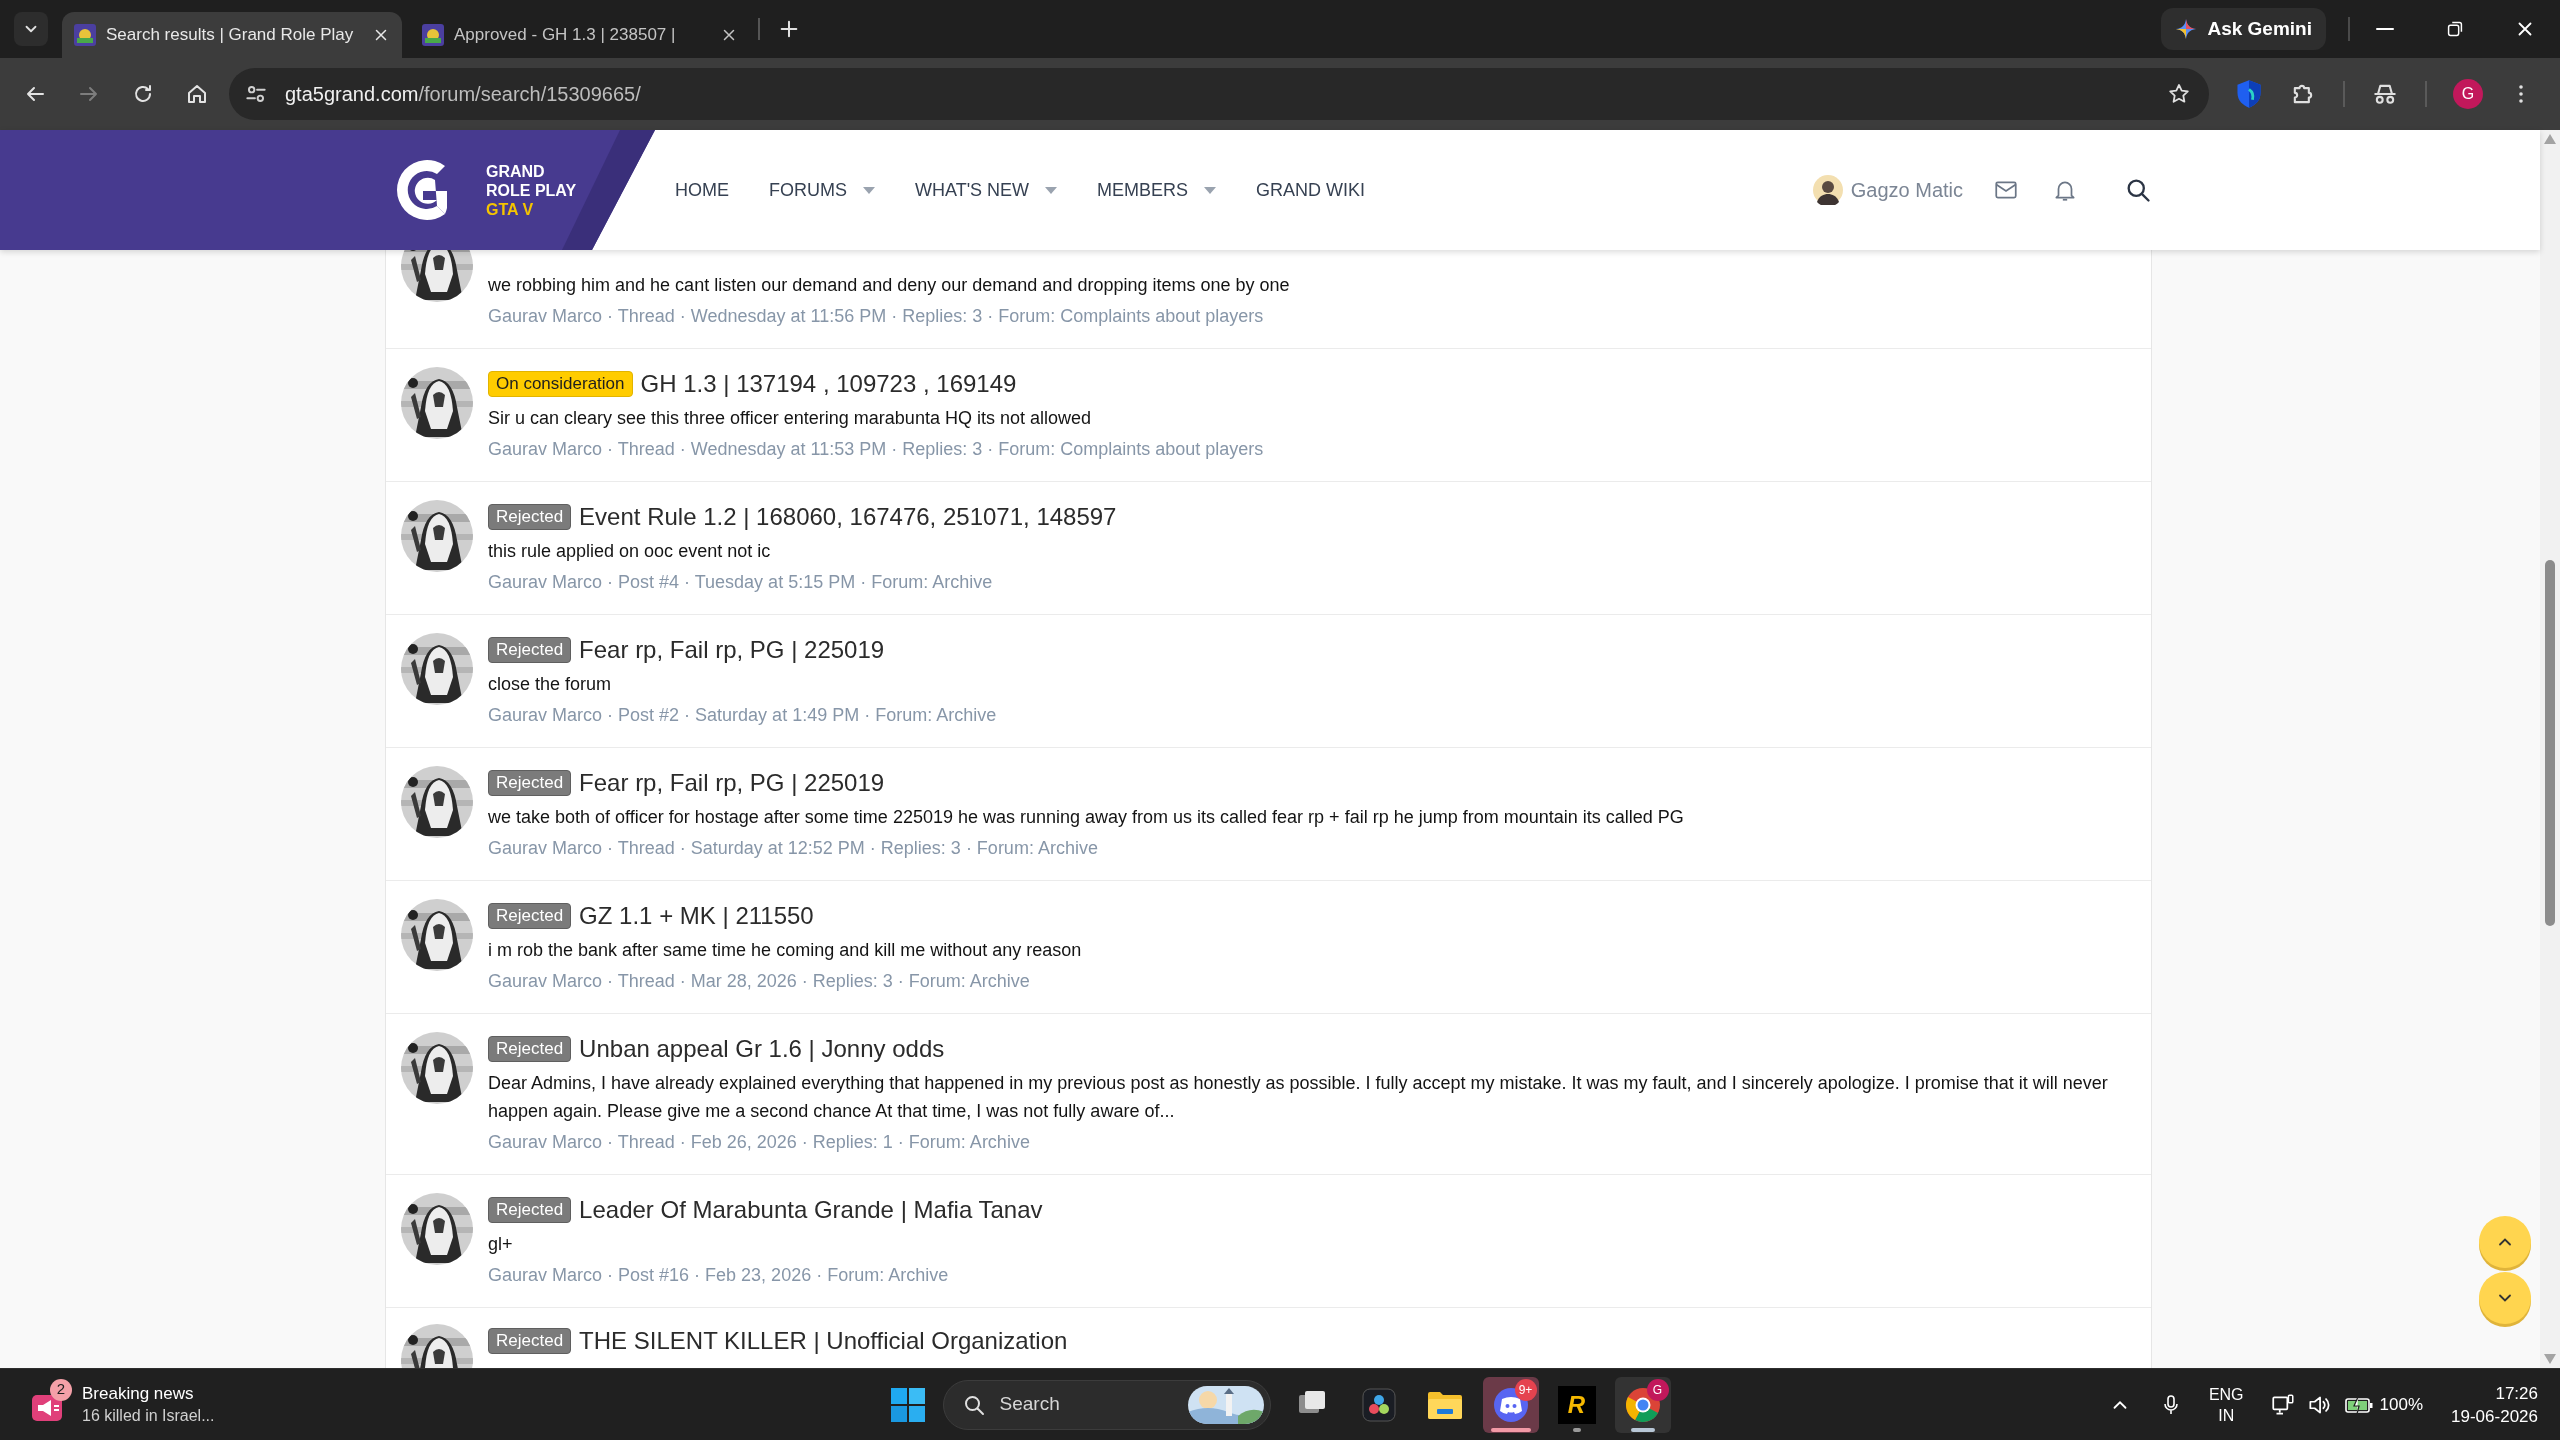 This screenshot has height=1440, width=2560. I want to click on logo-text: ROLE PLAY, so click(531, 190).